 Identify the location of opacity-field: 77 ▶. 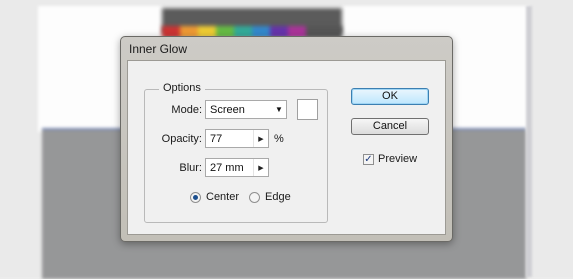
(237, 138).